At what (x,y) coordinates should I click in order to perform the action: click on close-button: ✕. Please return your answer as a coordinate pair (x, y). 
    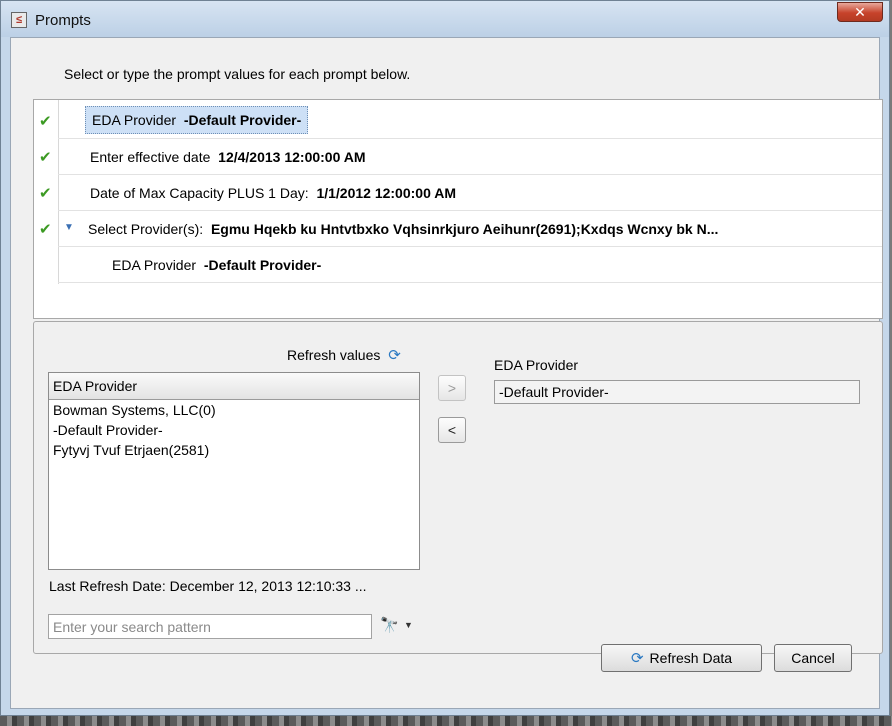
    Looking at the image, I should click on (860, 12).